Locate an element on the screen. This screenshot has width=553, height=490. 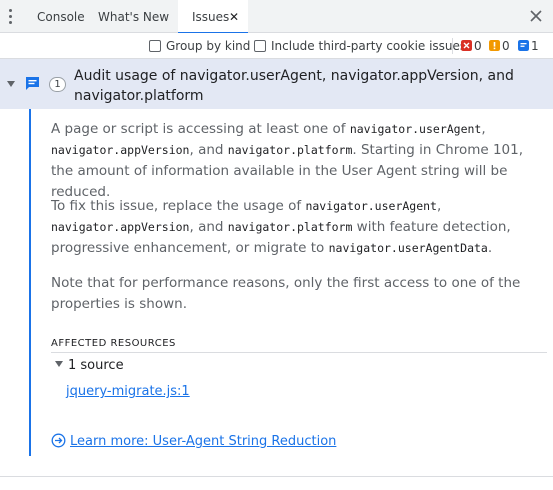
affected-resources-divider is located at coordinates (299, 352).